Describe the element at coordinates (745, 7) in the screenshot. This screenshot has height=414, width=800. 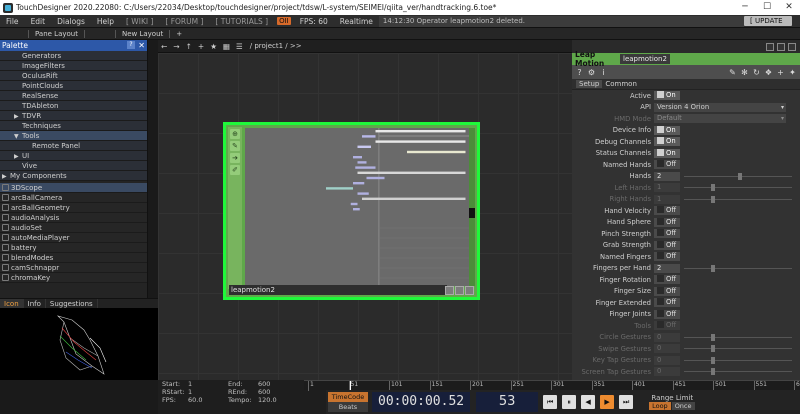
I see `minimize-button: ─` at that location.